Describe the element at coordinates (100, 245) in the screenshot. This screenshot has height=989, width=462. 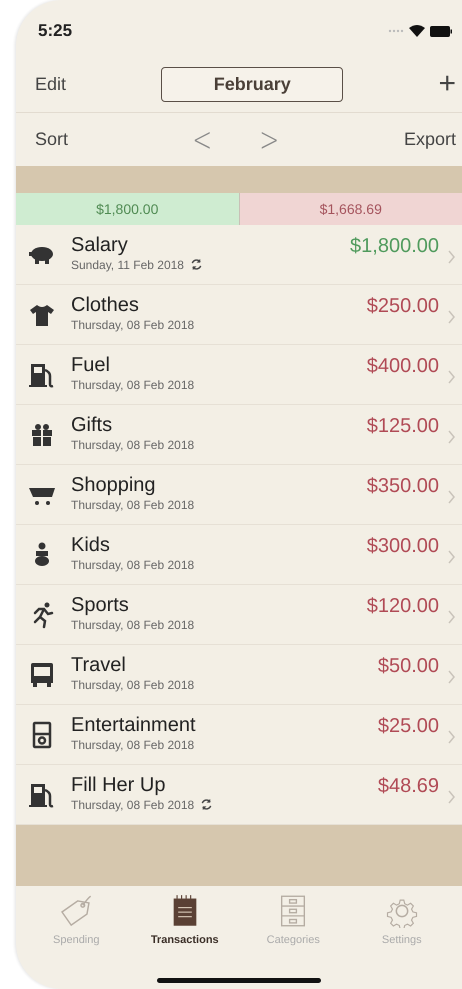
I see `transaction-name: Salary` at that location.